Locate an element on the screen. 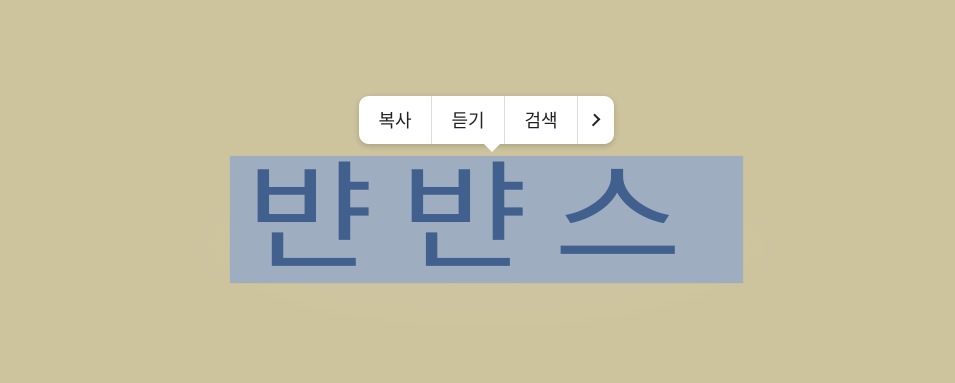 This screenshot has width=955, height=383. text-selection-context-menu: 복사 듣기 검색 is located at coordinates (486, 124).